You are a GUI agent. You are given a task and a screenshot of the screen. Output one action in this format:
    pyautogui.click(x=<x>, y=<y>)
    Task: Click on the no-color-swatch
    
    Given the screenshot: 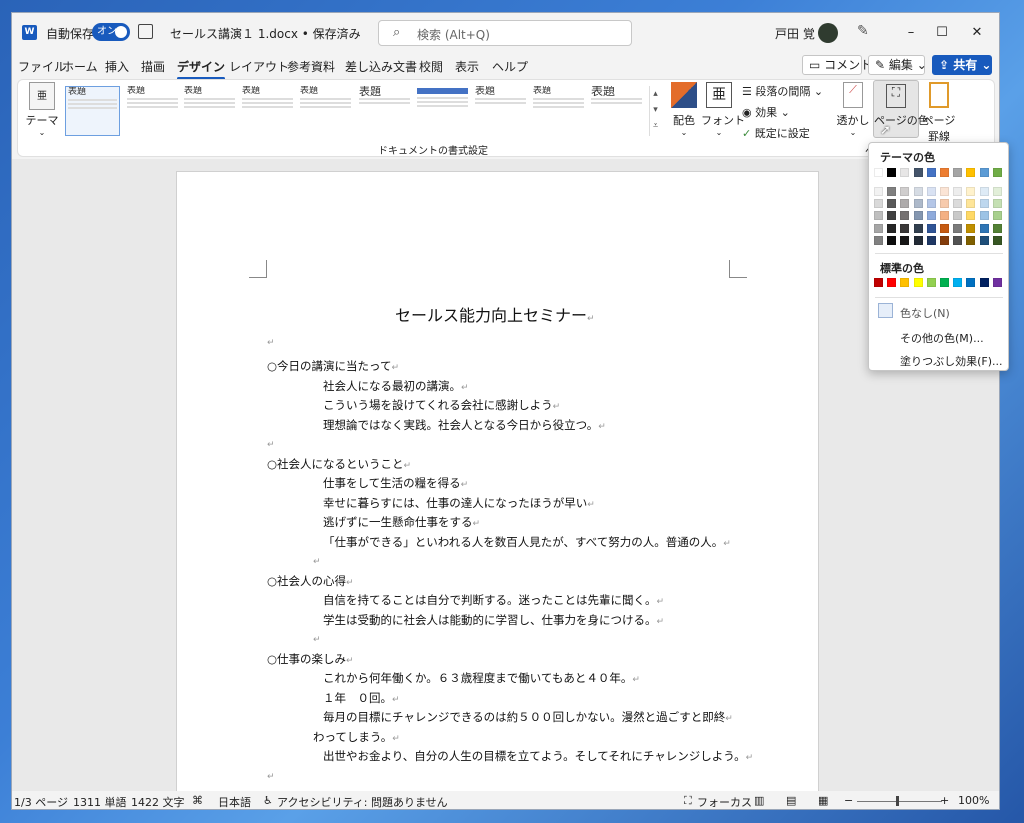 What is the action you would take?
    pyautogui.click(x=885, y=310)
    